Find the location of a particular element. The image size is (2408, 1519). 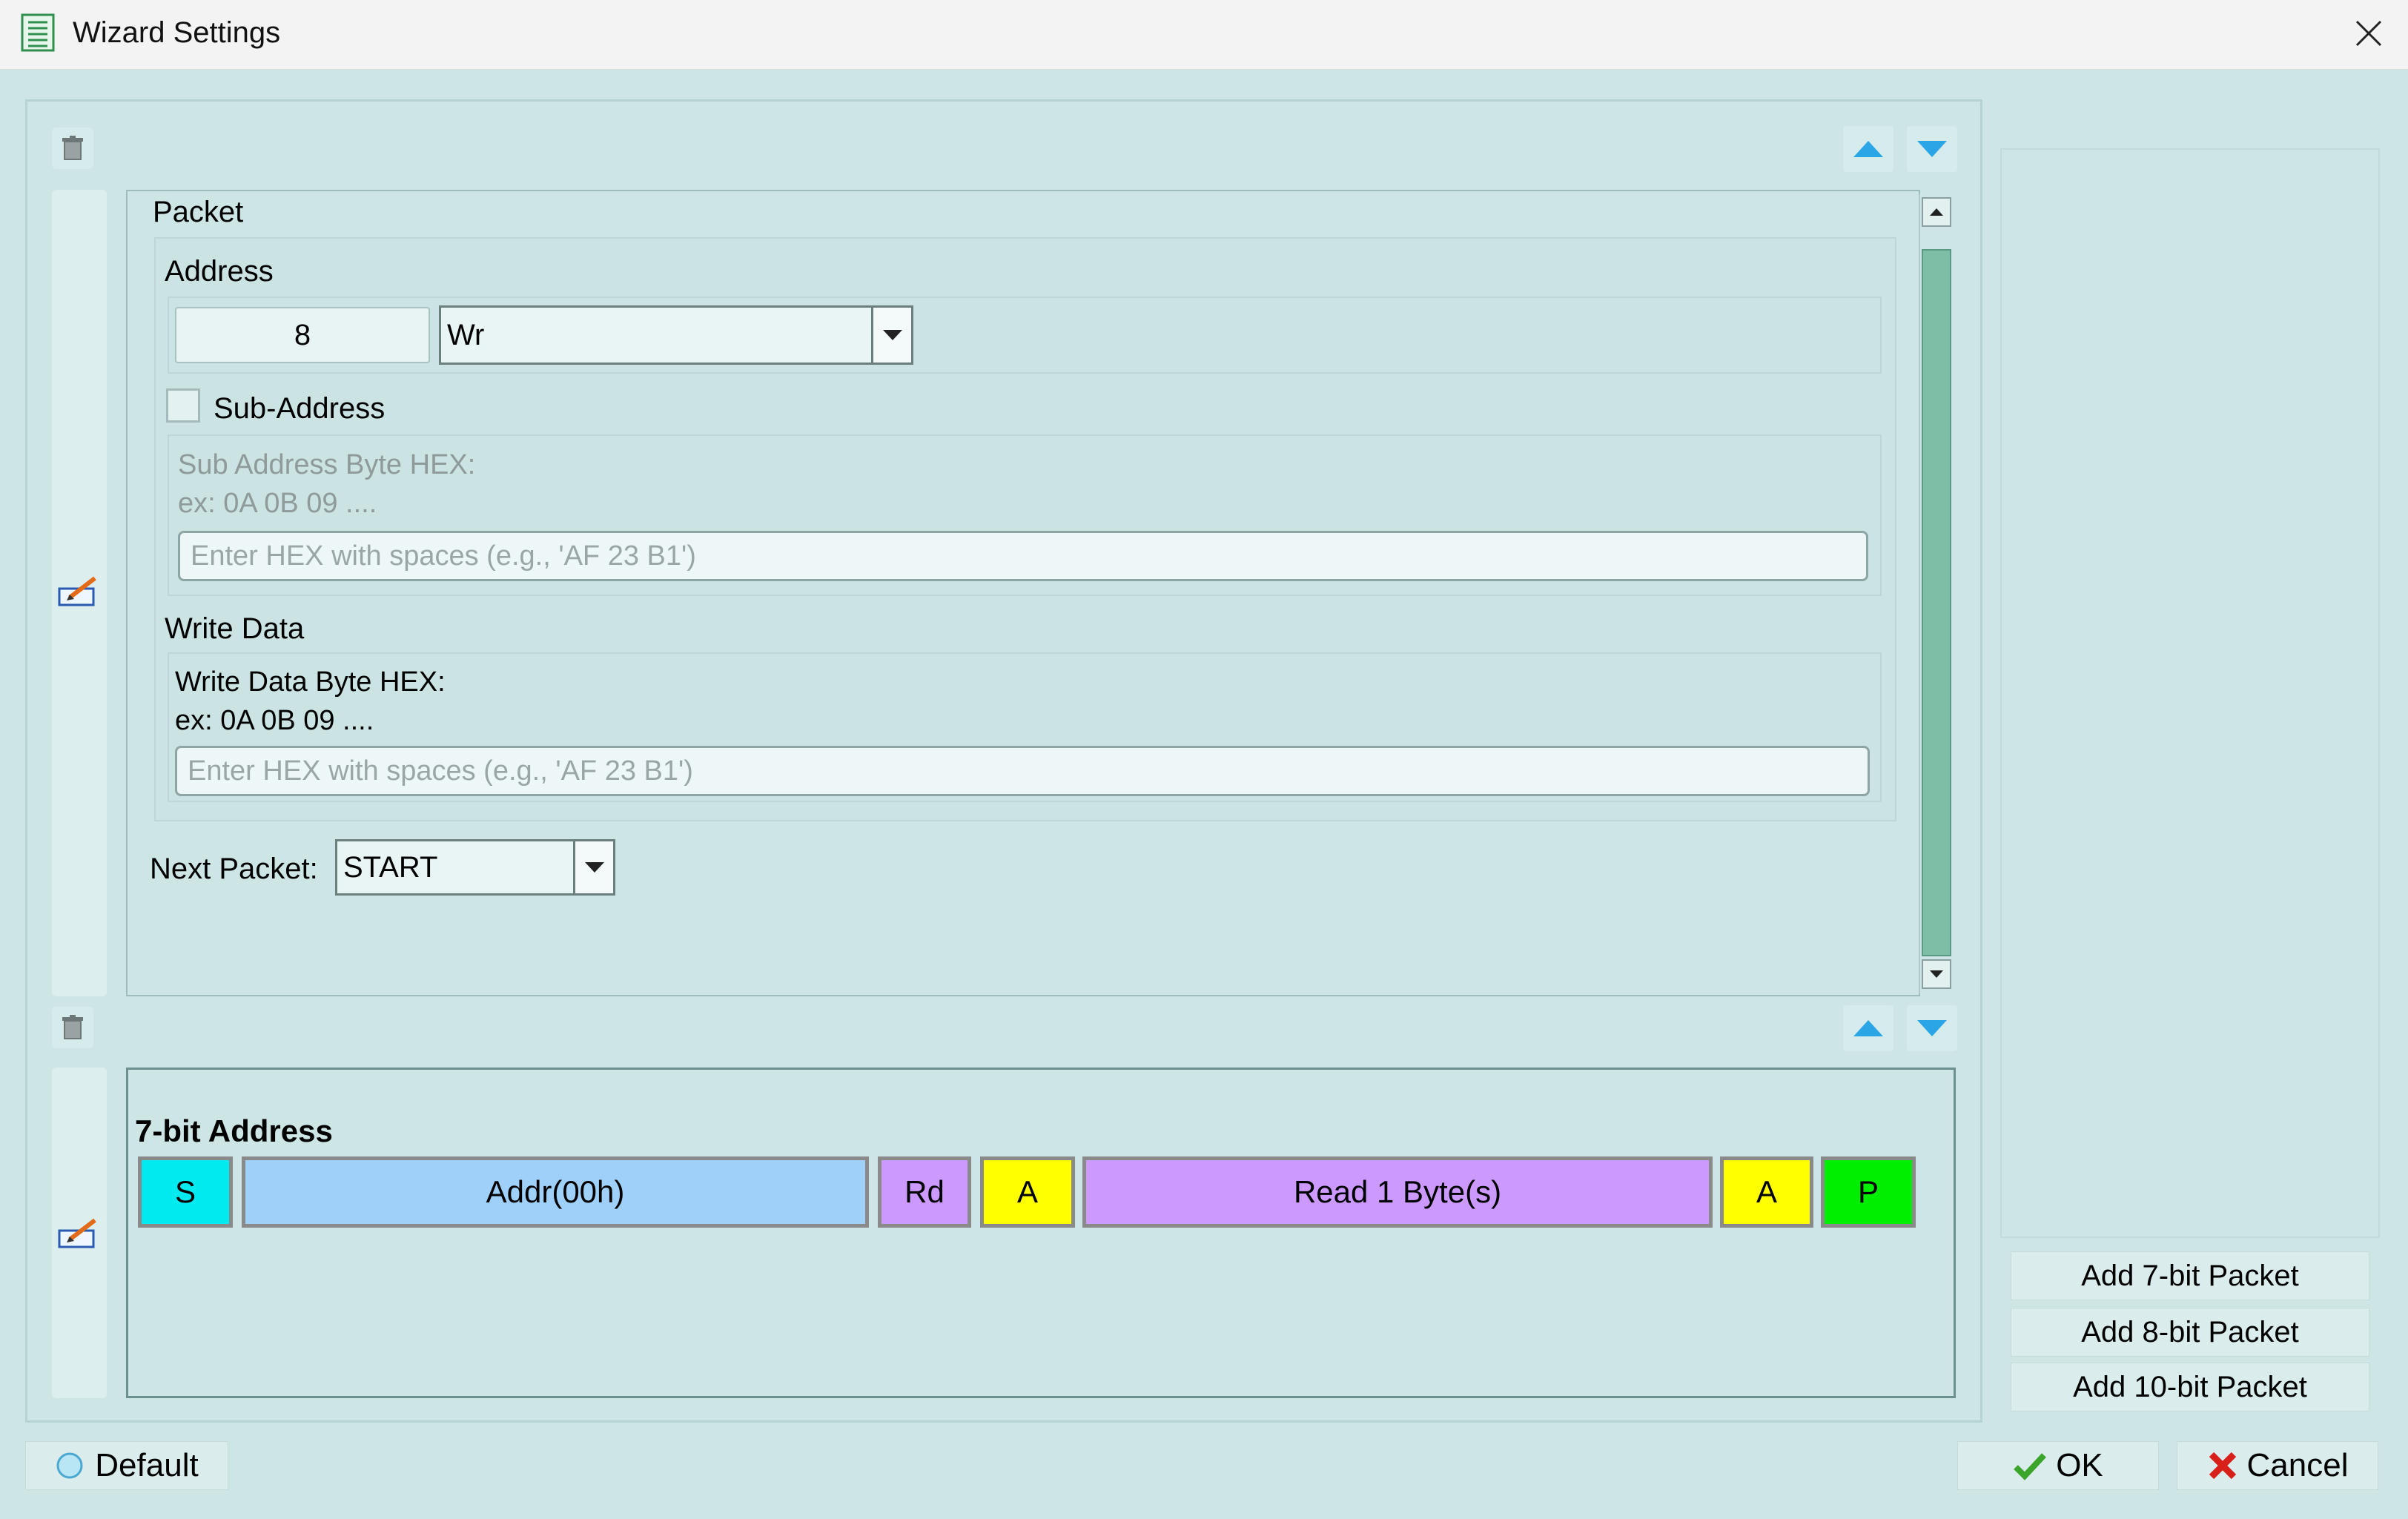

edit-packet-2-button is located at coordinates (78, 1234).